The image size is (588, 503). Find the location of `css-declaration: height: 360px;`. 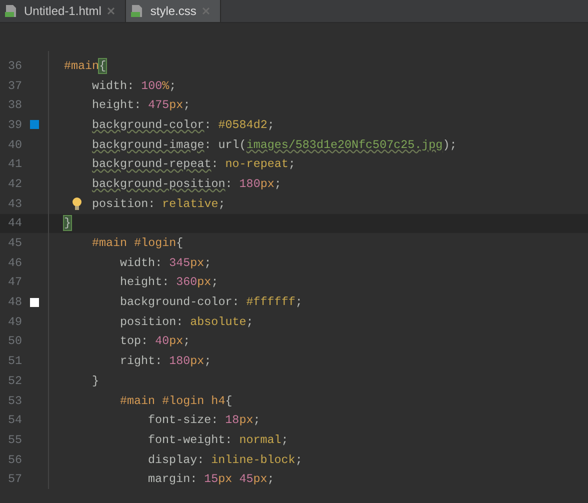

css-declaration: height: 360px; is located at coordinates (169, 282).